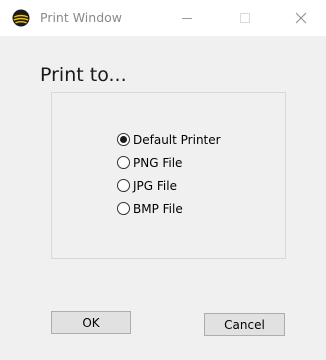 Image resolution: width=326 pixels, height=360 pixels. Describe the element at coordinates (155, 185) in the screenshot. I see `radio-label: JPG File` at that location.